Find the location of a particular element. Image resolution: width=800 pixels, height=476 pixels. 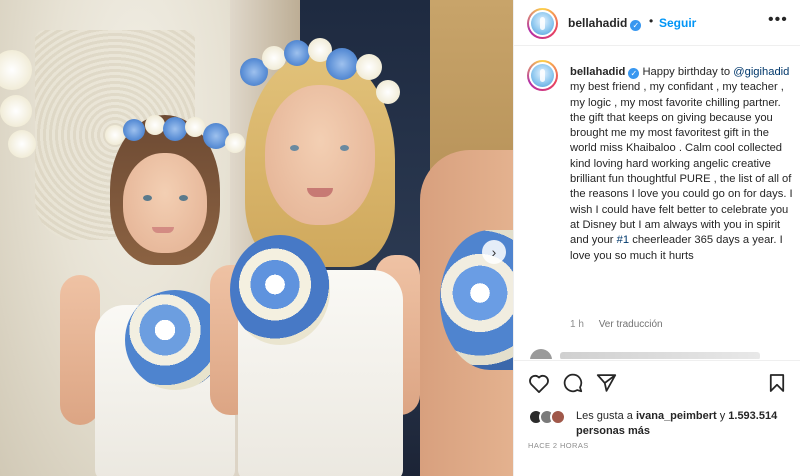

girl-left-face is located at coordinates (165, 203).